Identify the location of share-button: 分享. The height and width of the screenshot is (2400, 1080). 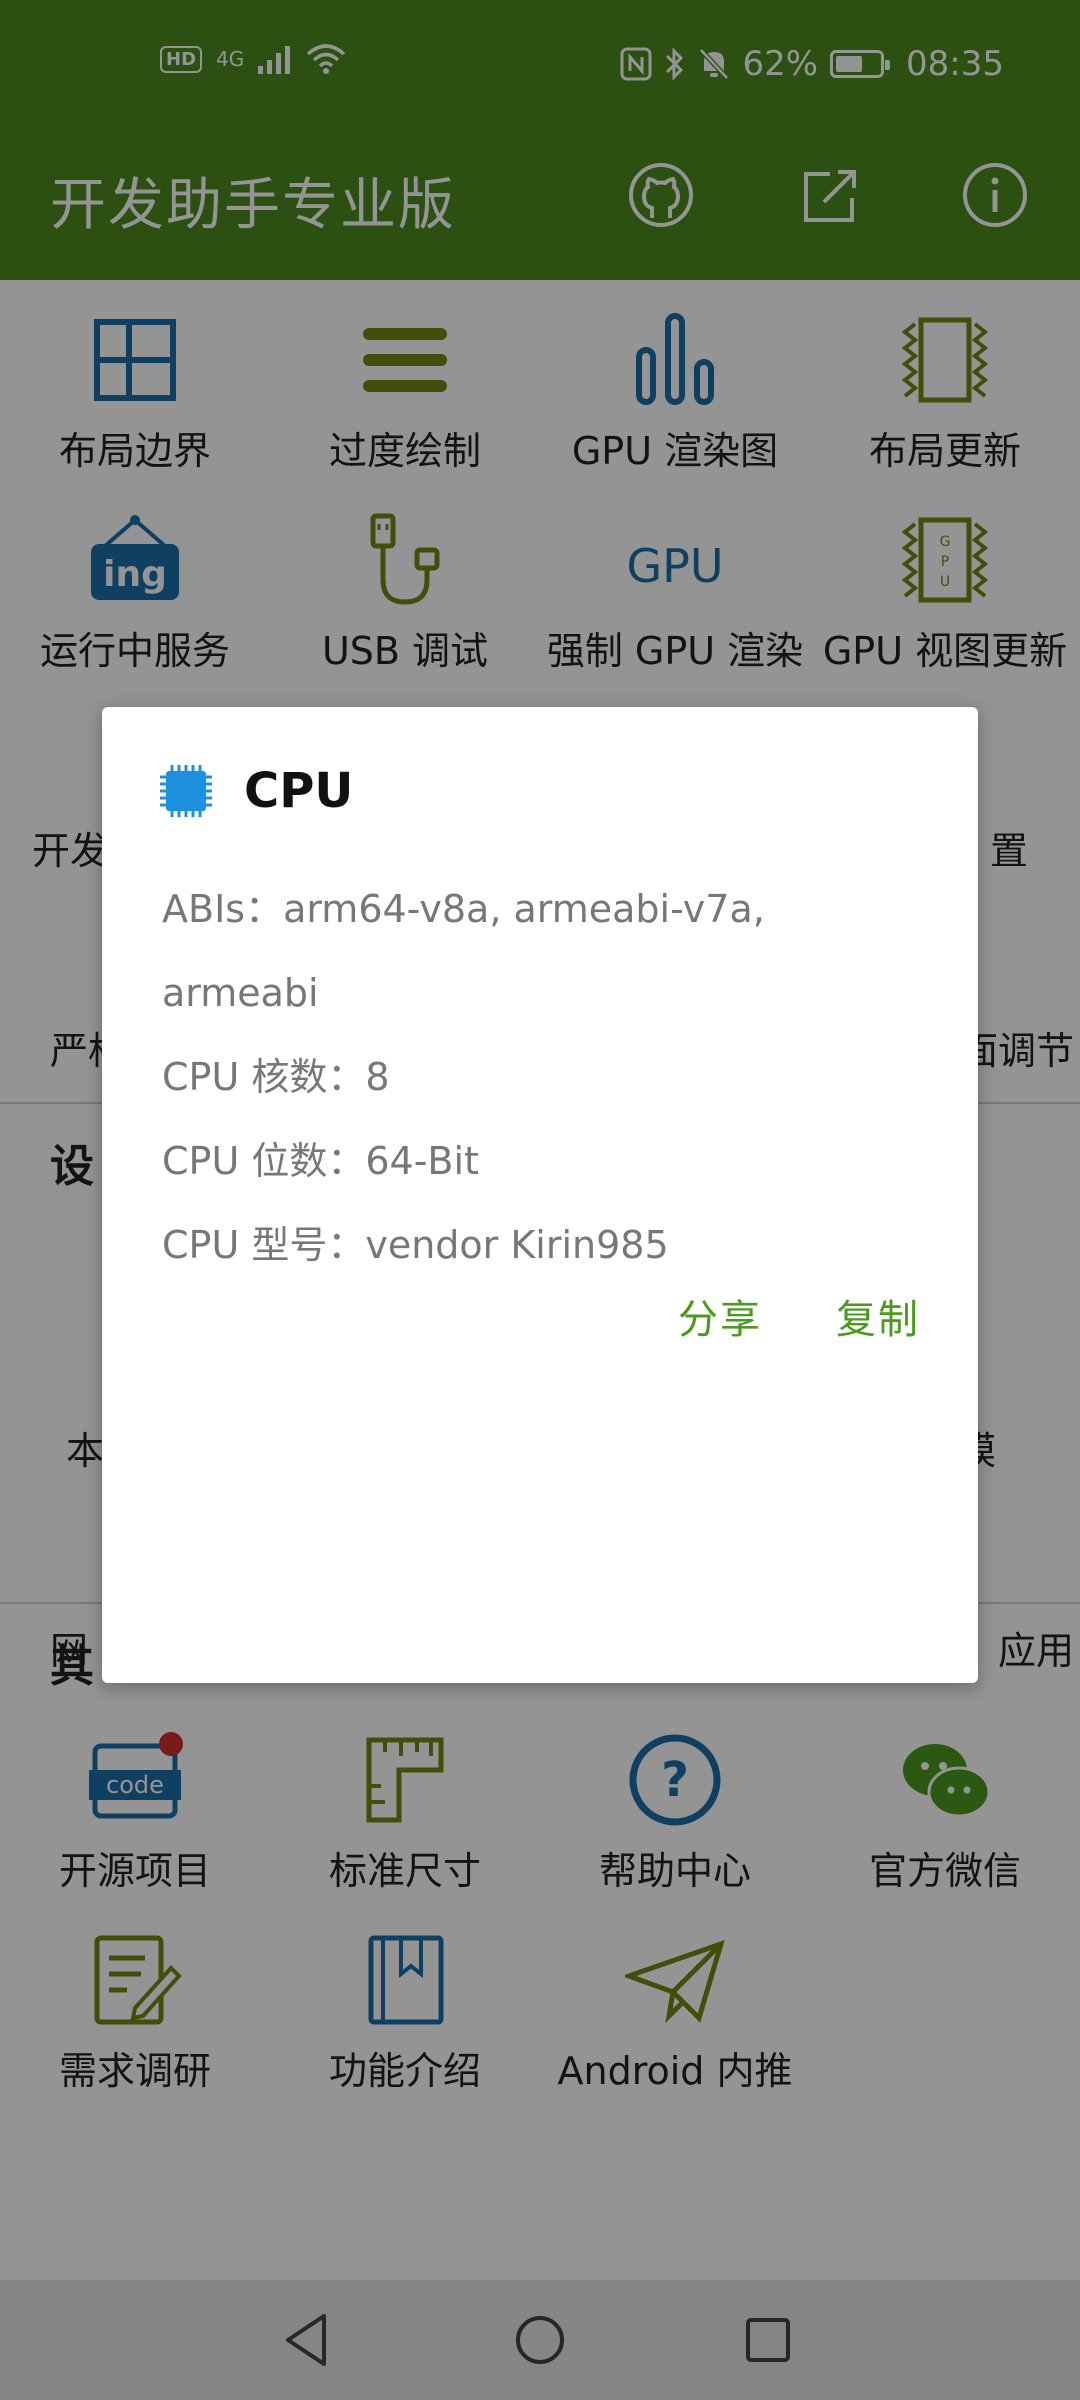
(720, 1316).